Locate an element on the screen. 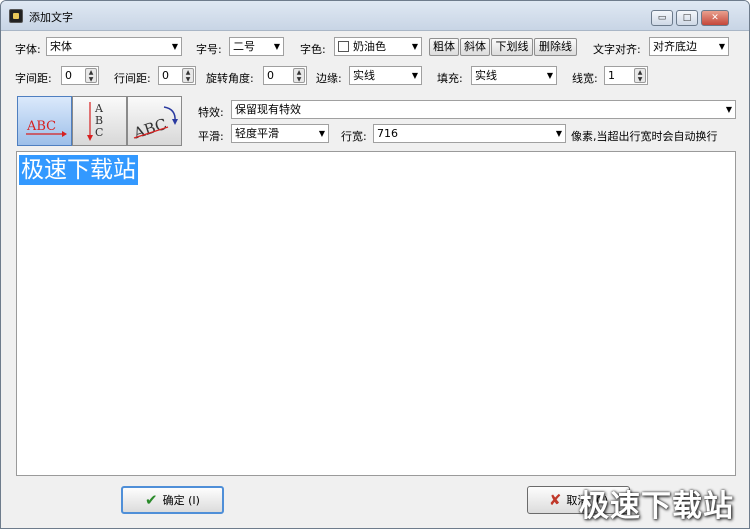 The image size is (750, 529). effect-label: 特效: is located at coordinates (211, 112).